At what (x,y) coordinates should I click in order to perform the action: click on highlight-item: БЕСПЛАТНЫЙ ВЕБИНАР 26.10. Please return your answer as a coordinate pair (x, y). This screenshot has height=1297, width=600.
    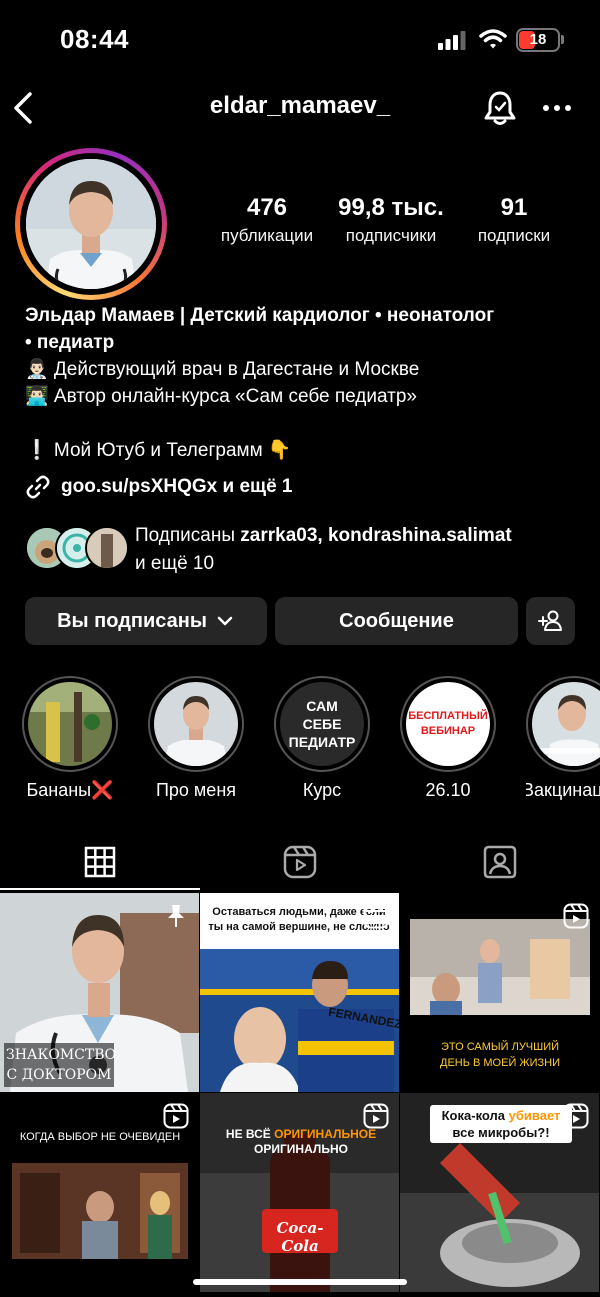
    Looking at the image, I should click on (448, 738).